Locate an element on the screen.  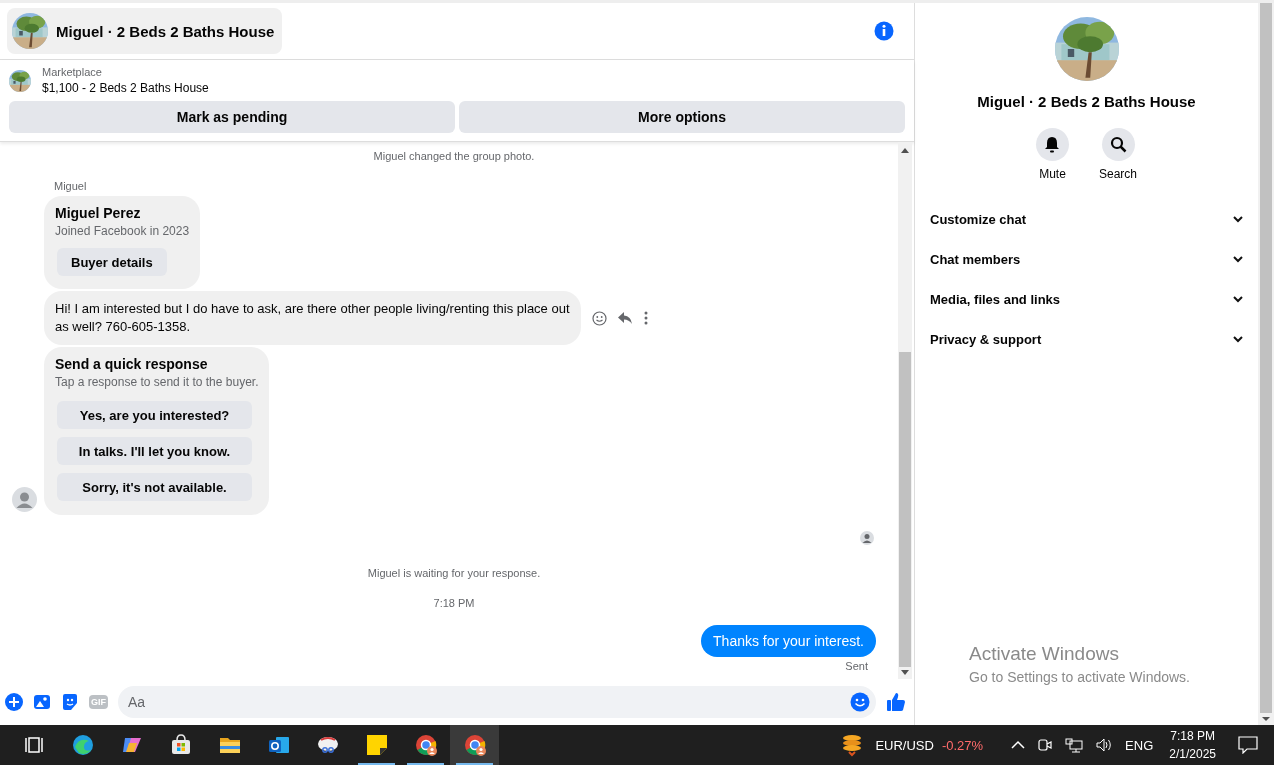
page-scrollbar is located at coordinates (1266, 364).